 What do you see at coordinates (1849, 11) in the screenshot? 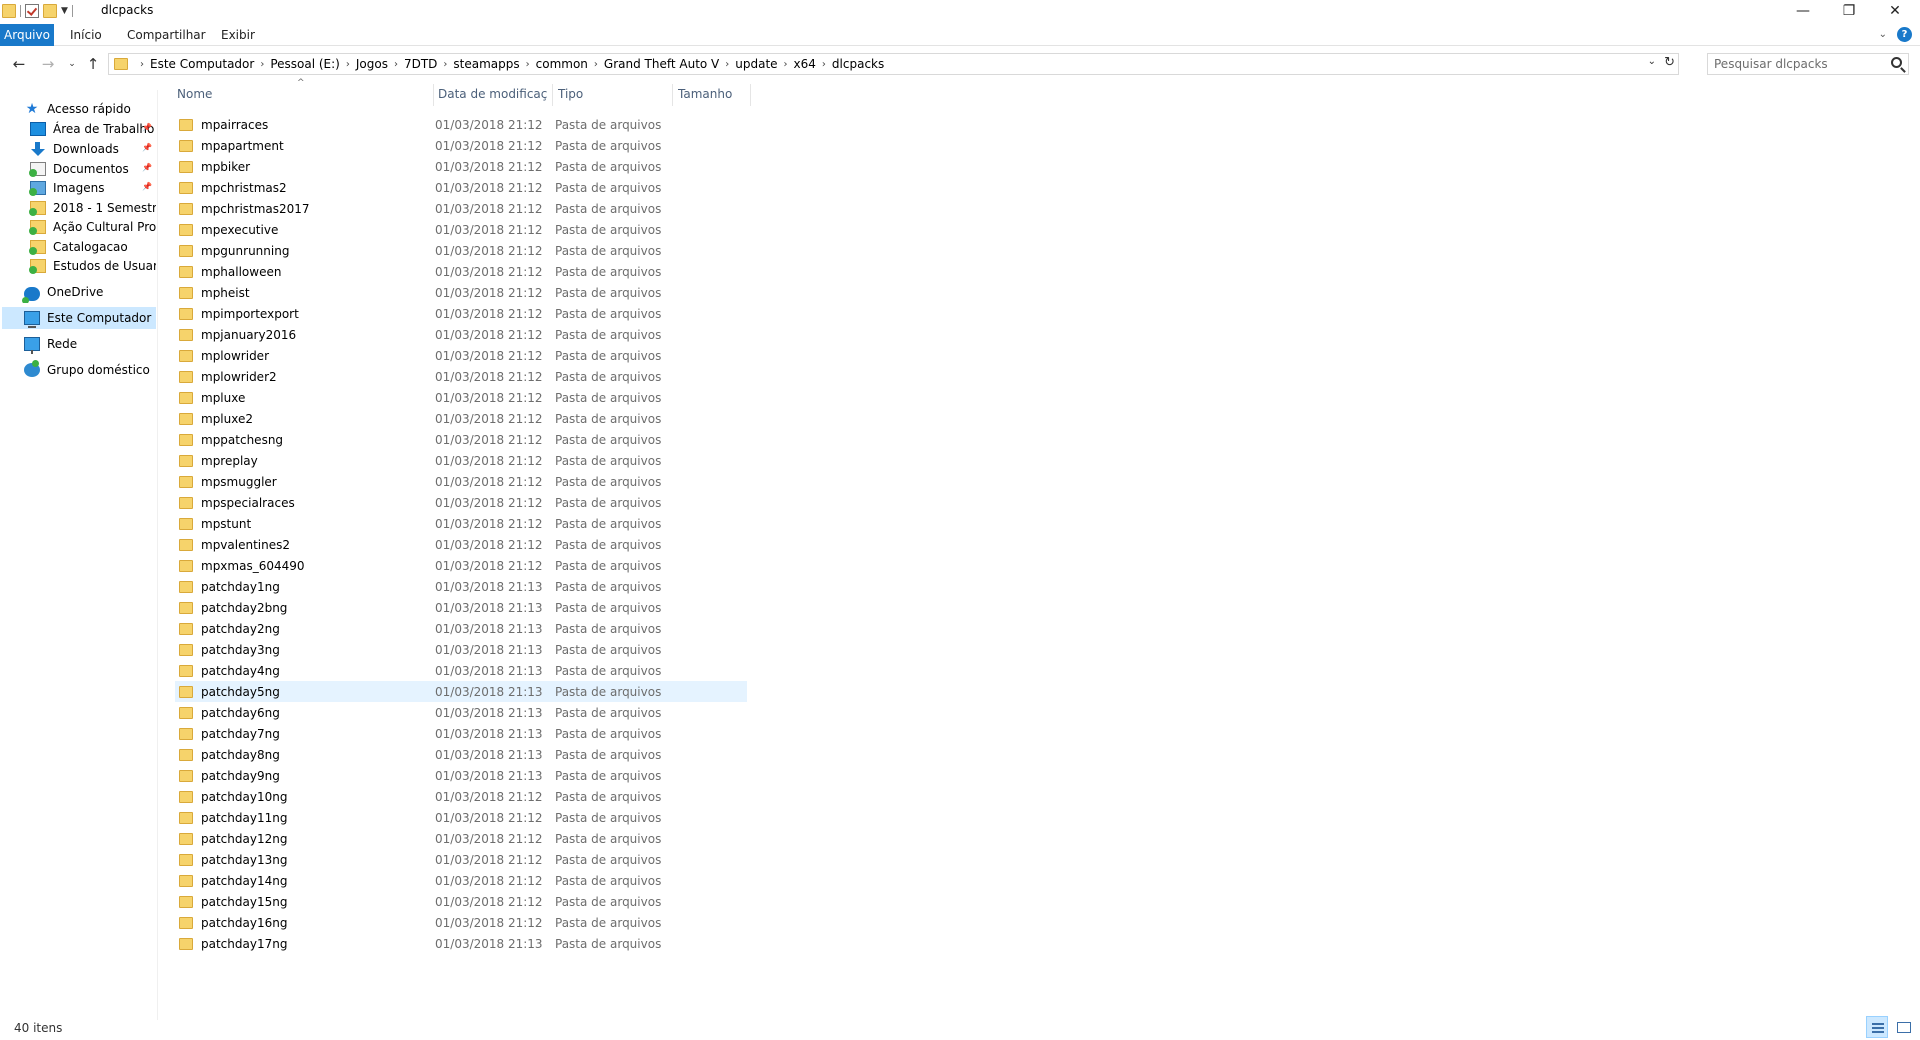
I see `maximize-button: ❐` at bounding box center [1849, 11].